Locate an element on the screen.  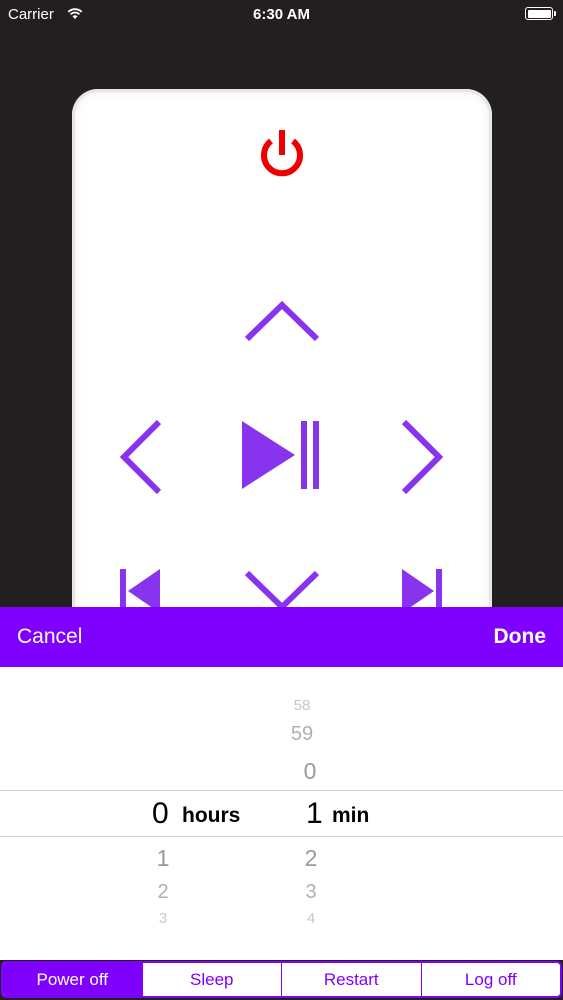
minutes-option: 3 is located at coordinates (311, 892).